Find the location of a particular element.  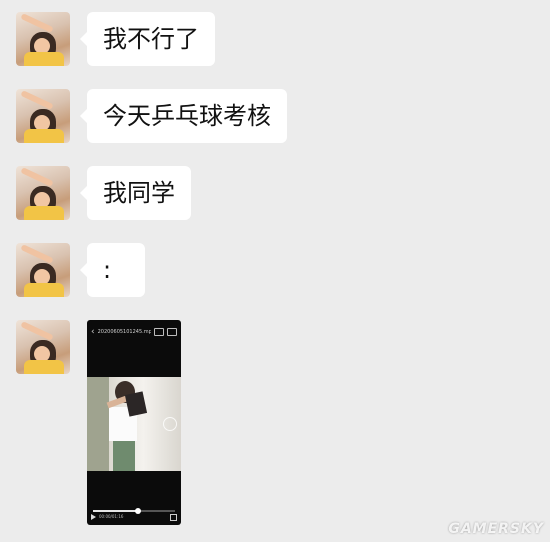

hd-icon is located at coordinates (159, 332).